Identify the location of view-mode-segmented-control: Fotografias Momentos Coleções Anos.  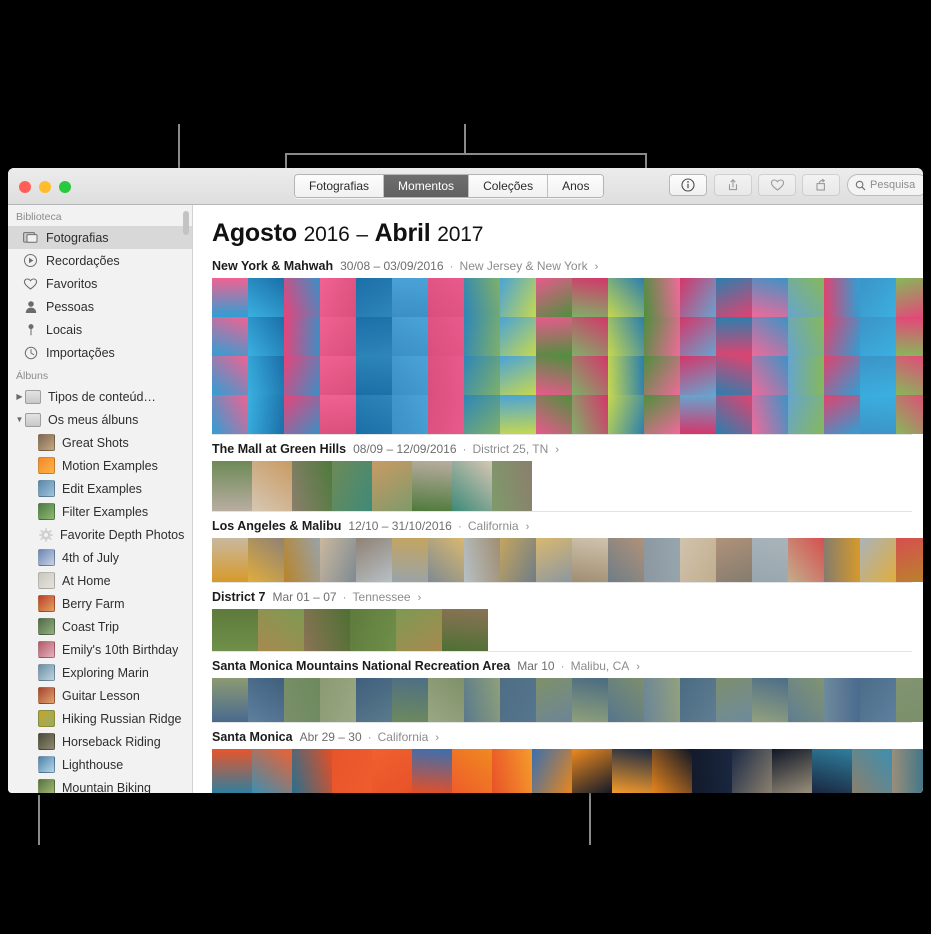
(449, 186).